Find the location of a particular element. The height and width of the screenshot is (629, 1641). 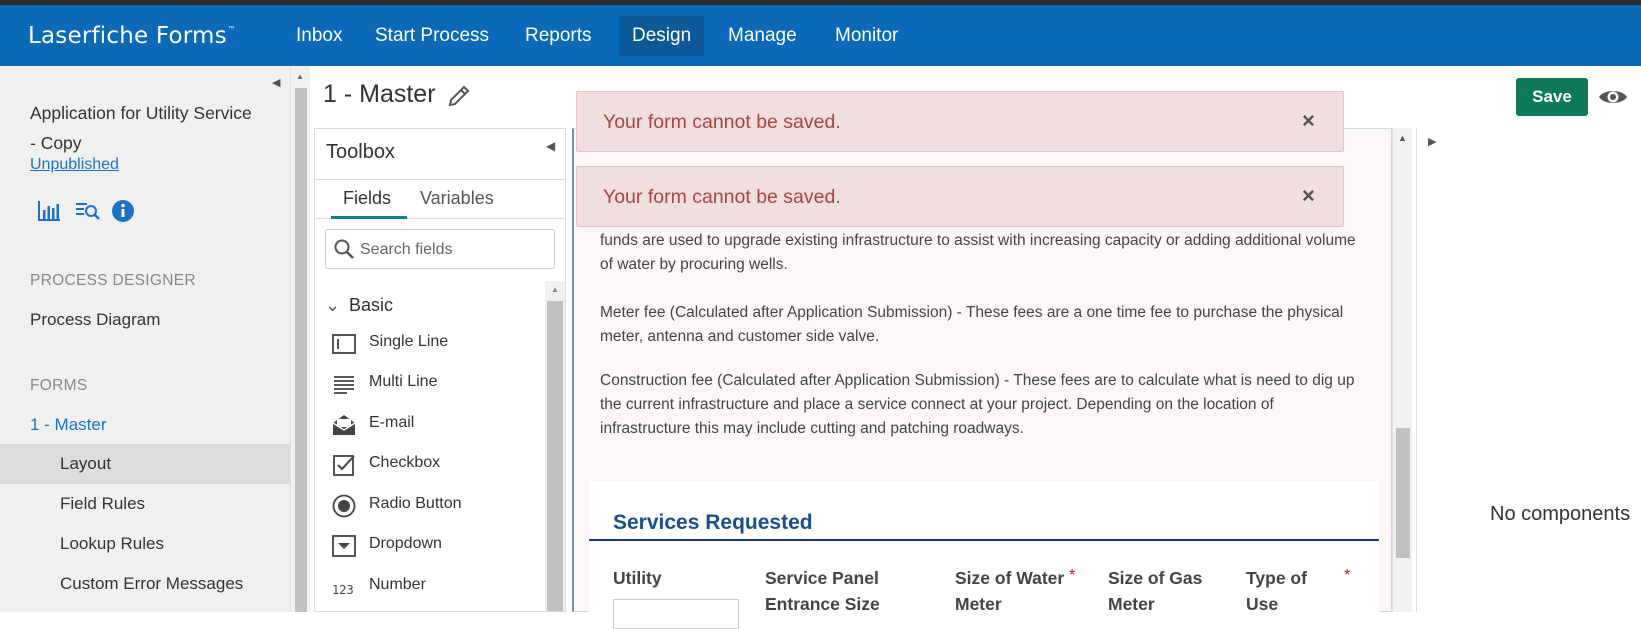

tab-variables: Variables is located at coordinates (457, 198).